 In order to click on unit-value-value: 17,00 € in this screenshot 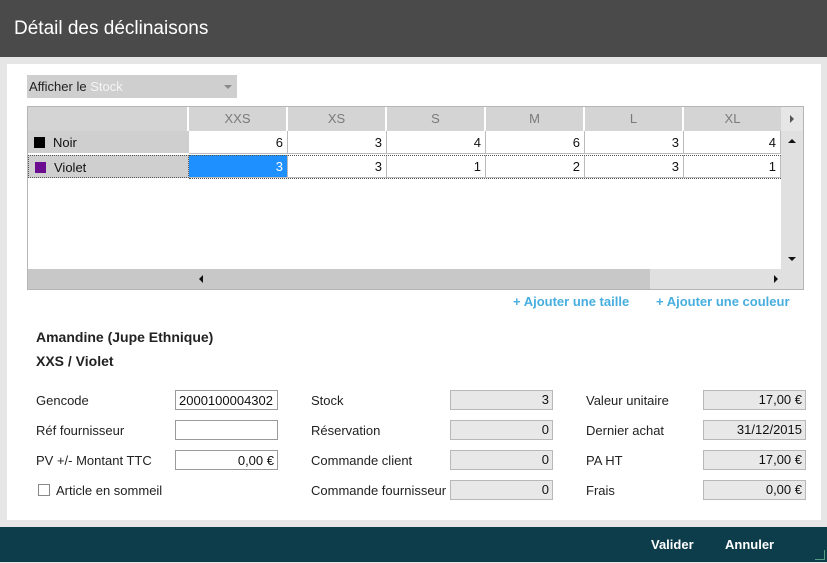, I will do `click(754, 400)`.